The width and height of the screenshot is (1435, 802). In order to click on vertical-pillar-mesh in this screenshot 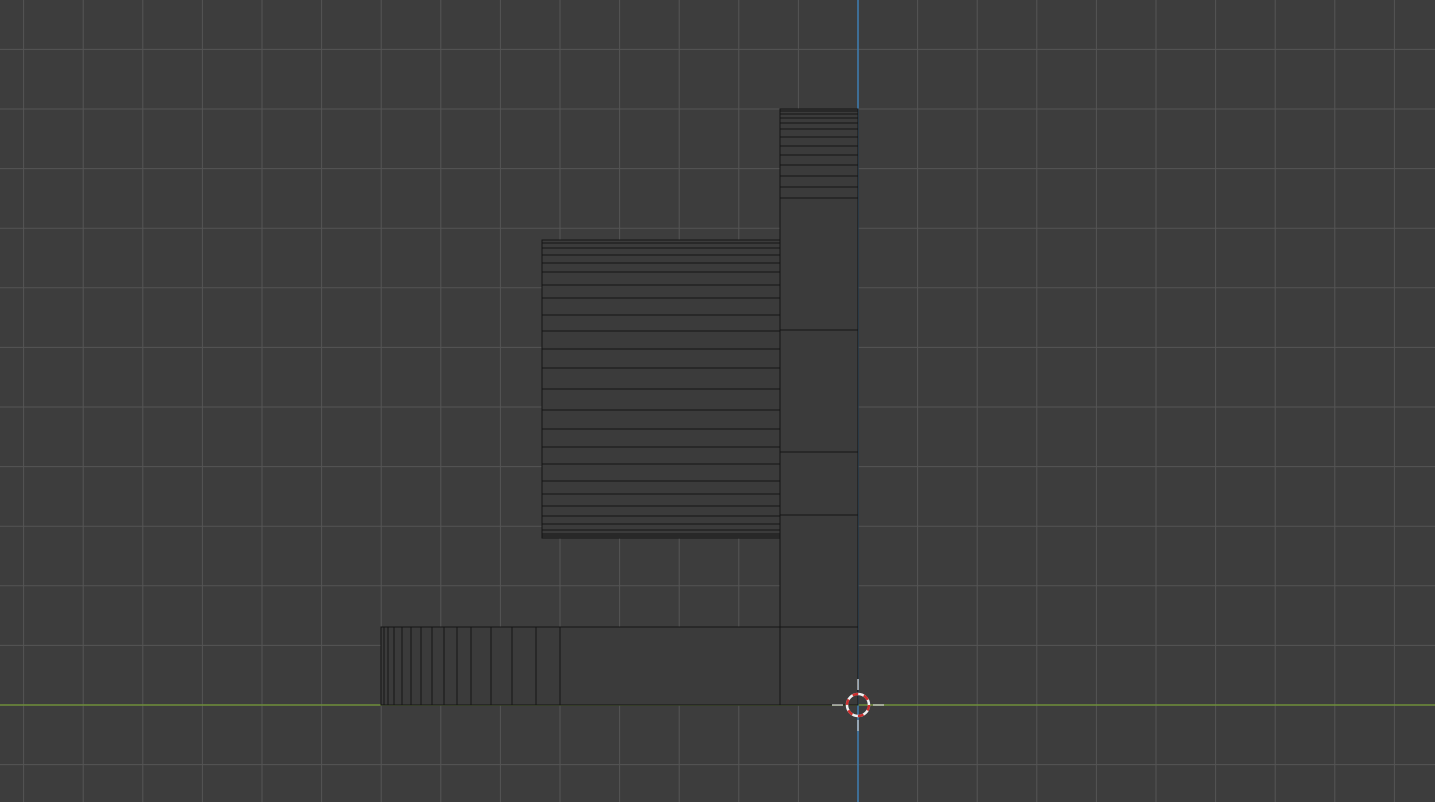, I will do `click(819, 407)`.